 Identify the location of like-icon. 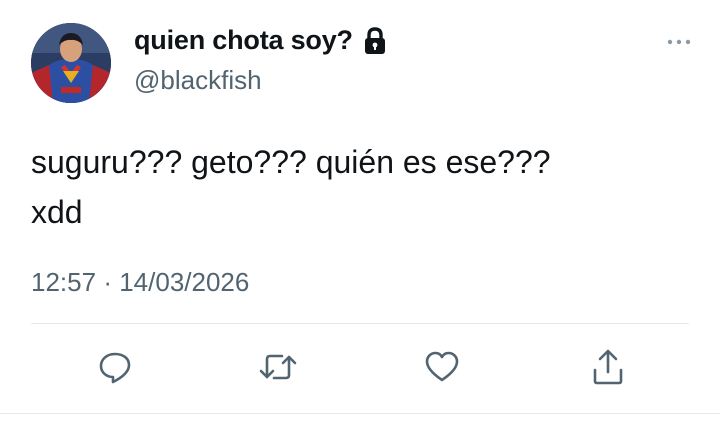
(442, 367).